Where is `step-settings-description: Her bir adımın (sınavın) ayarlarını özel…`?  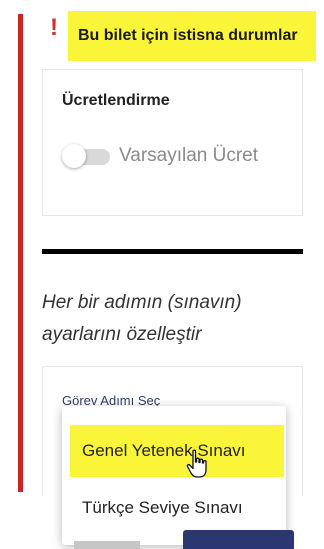 step-settings-description: Her bir adımın (sınavın) ayarlarını özel… is located at coordinates (142, 318).